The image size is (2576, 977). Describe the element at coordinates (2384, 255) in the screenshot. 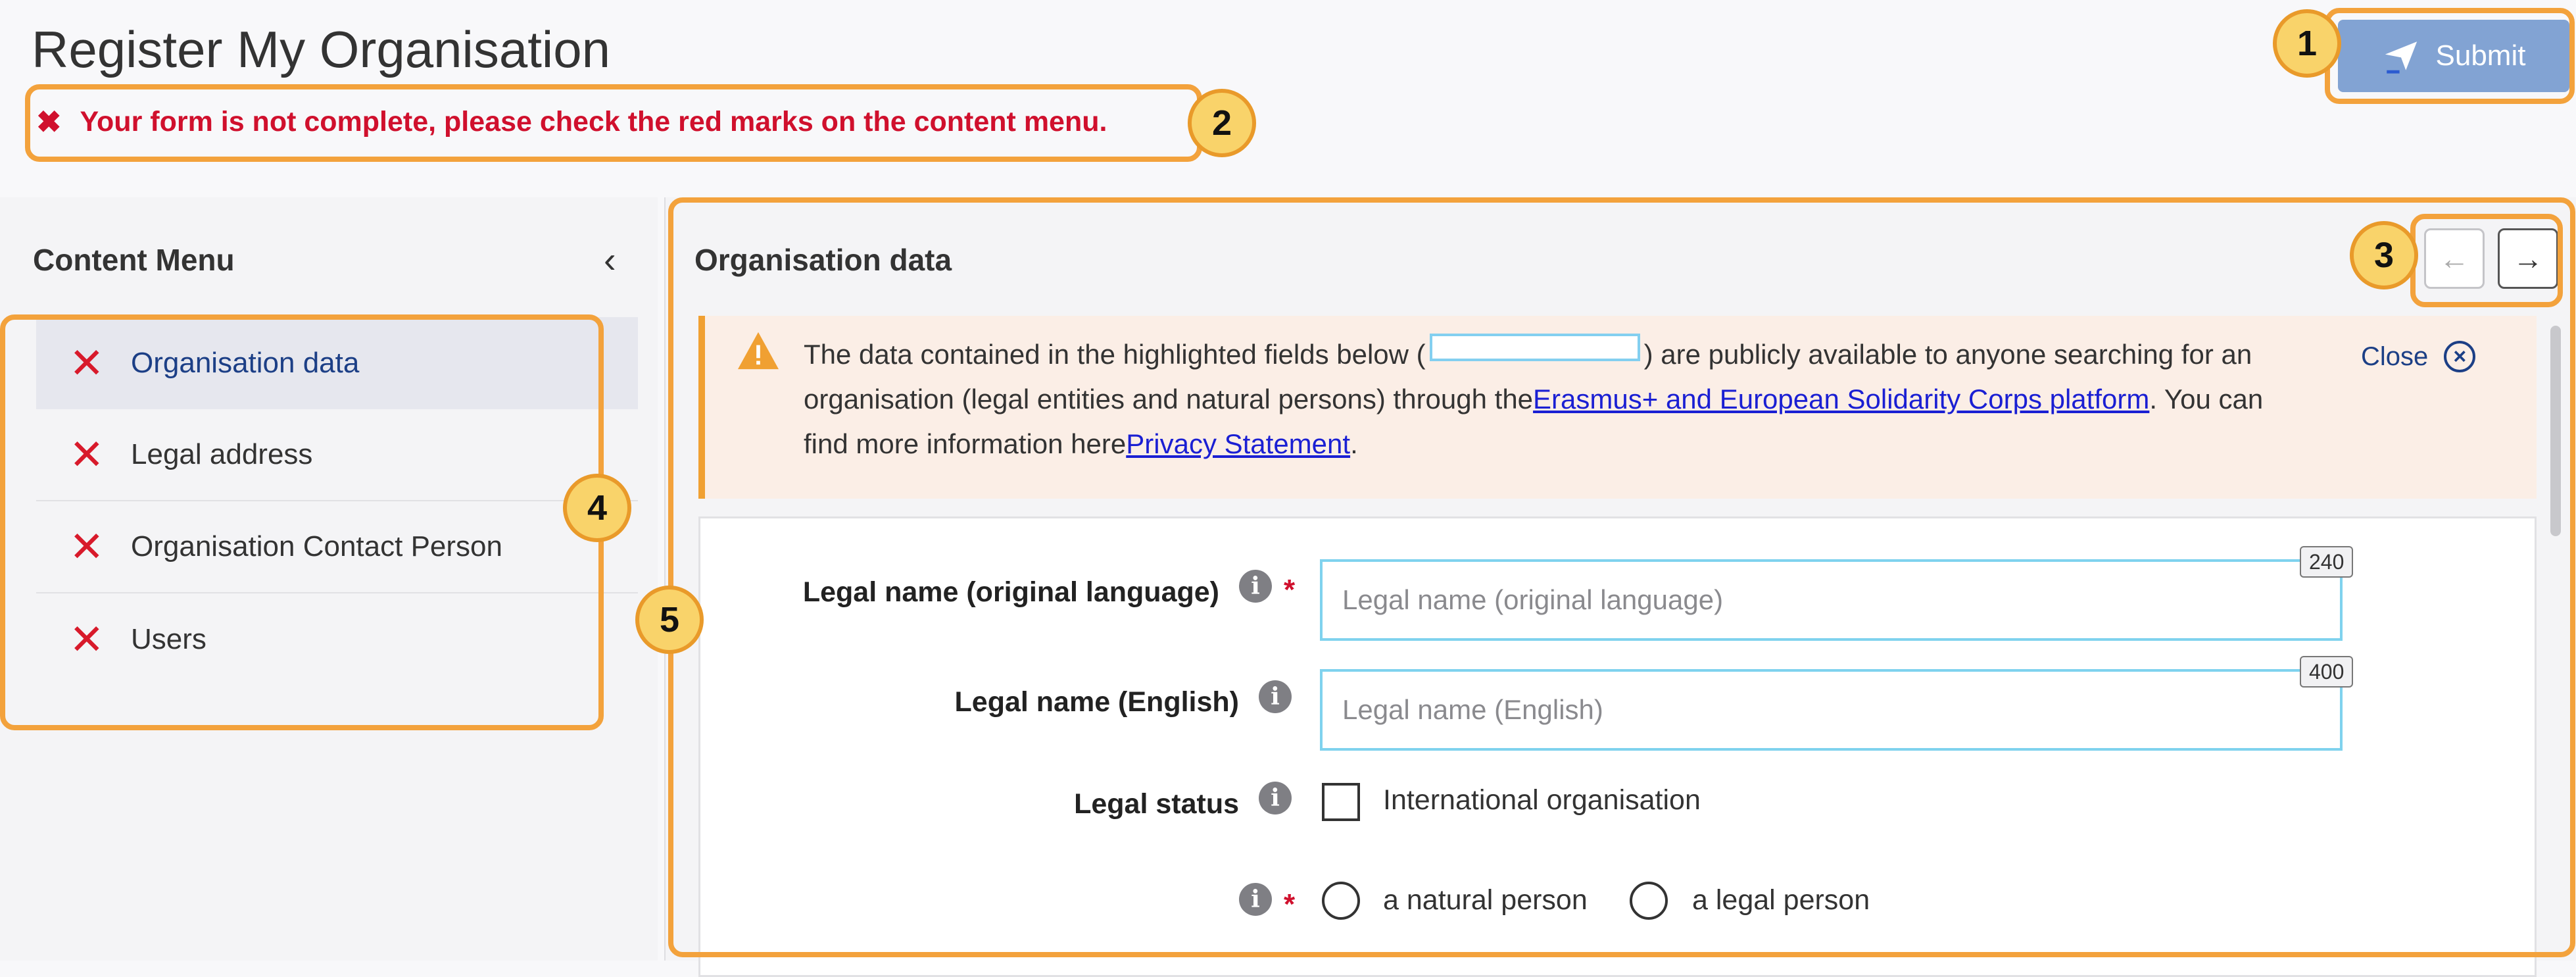

I see `callout-badge: 3` at that location.